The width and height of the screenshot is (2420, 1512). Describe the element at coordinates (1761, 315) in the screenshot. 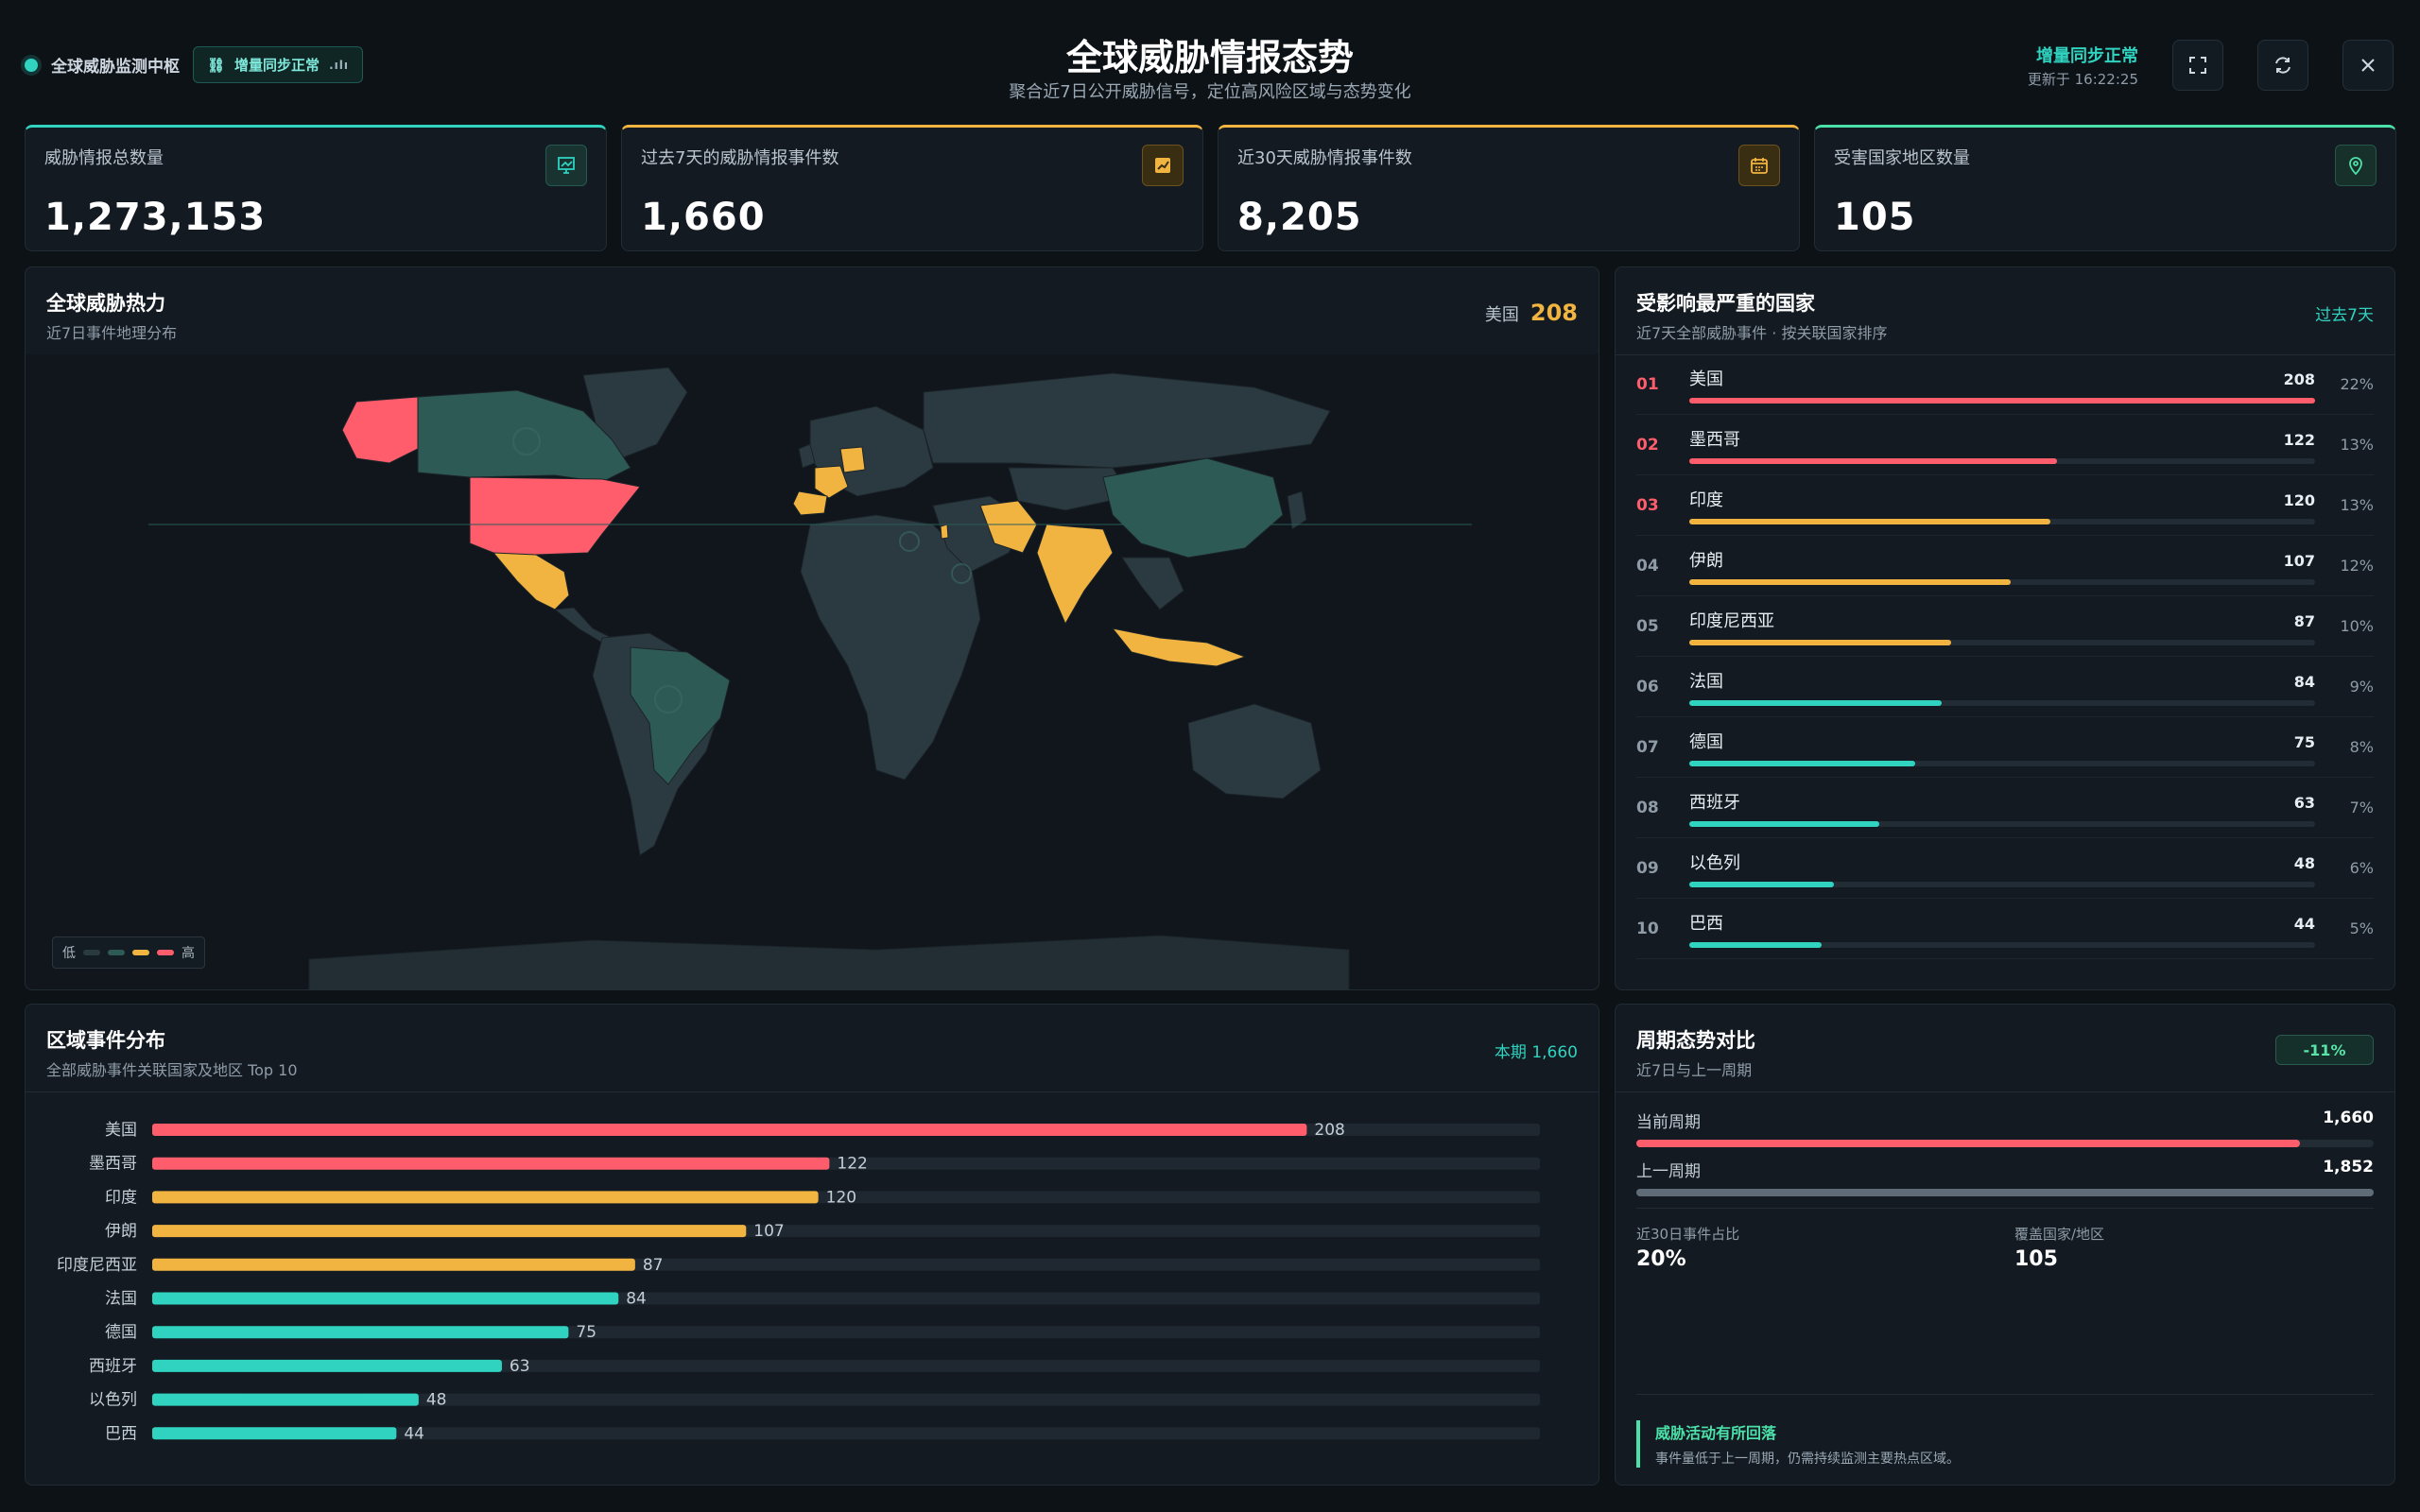

I see `top-panel-header: 受影响最严重的国家 近7天全部威胁事件 · 按关联国家排序` at that location.